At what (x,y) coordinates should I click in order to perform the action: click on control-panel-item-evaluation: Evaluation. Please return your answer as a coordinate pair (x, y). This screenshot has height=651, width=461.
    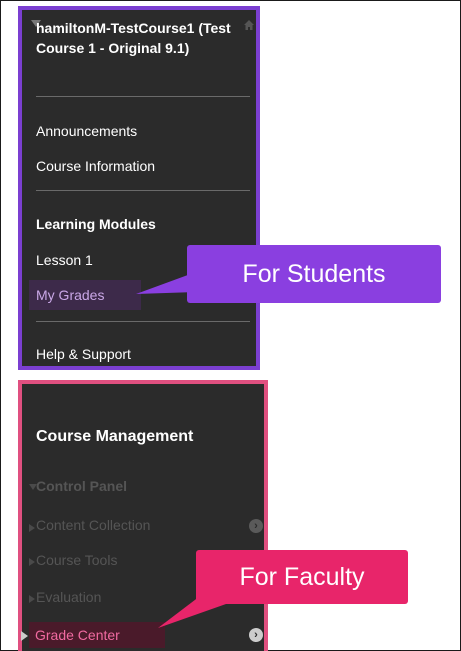
    Looking at the image, I should click on (68, 597).